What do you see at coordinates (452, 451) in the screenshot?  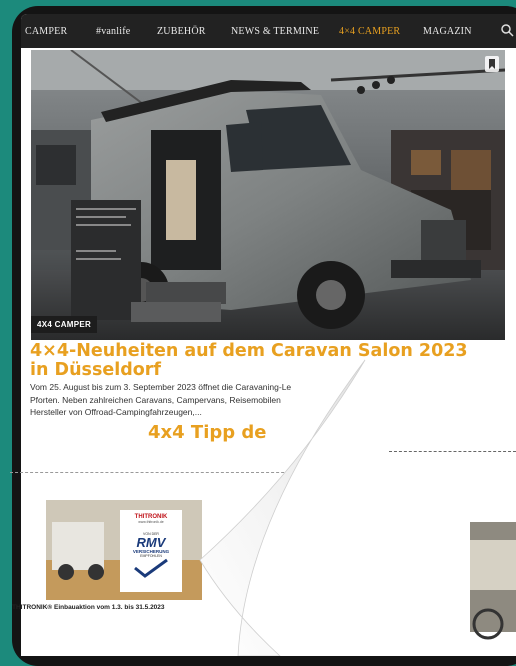 I see `next-page-divider` at bounding box center [452, 451].